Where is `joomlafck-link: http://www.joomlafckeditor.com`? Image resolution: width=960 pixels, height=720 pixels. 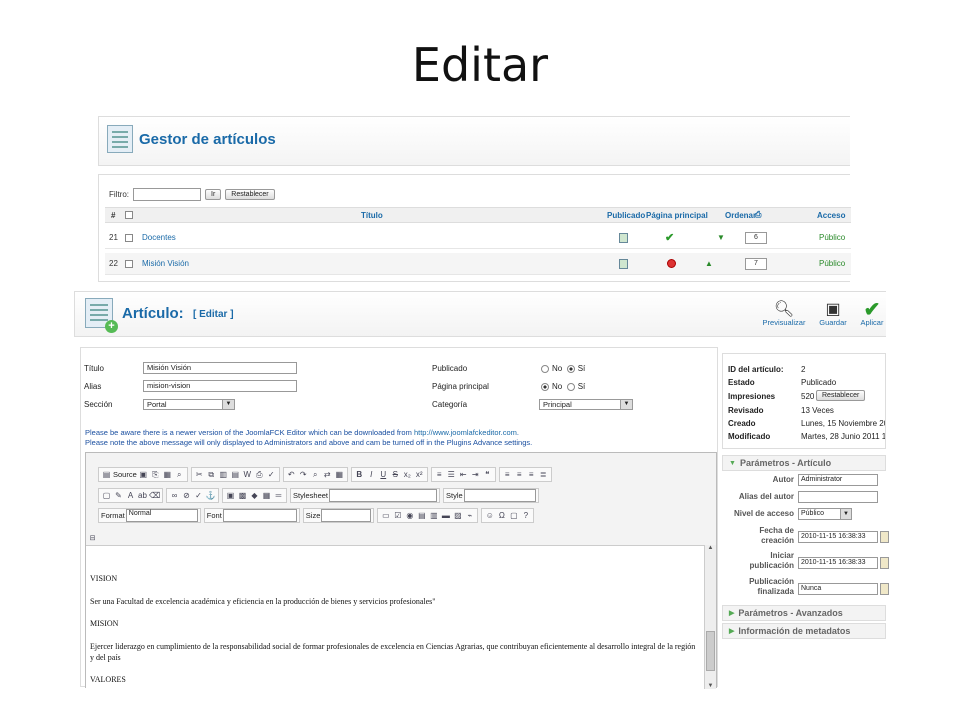 joomlafck-link: http://www.joomlafckeditor.com is located at coordinates (465, 432).